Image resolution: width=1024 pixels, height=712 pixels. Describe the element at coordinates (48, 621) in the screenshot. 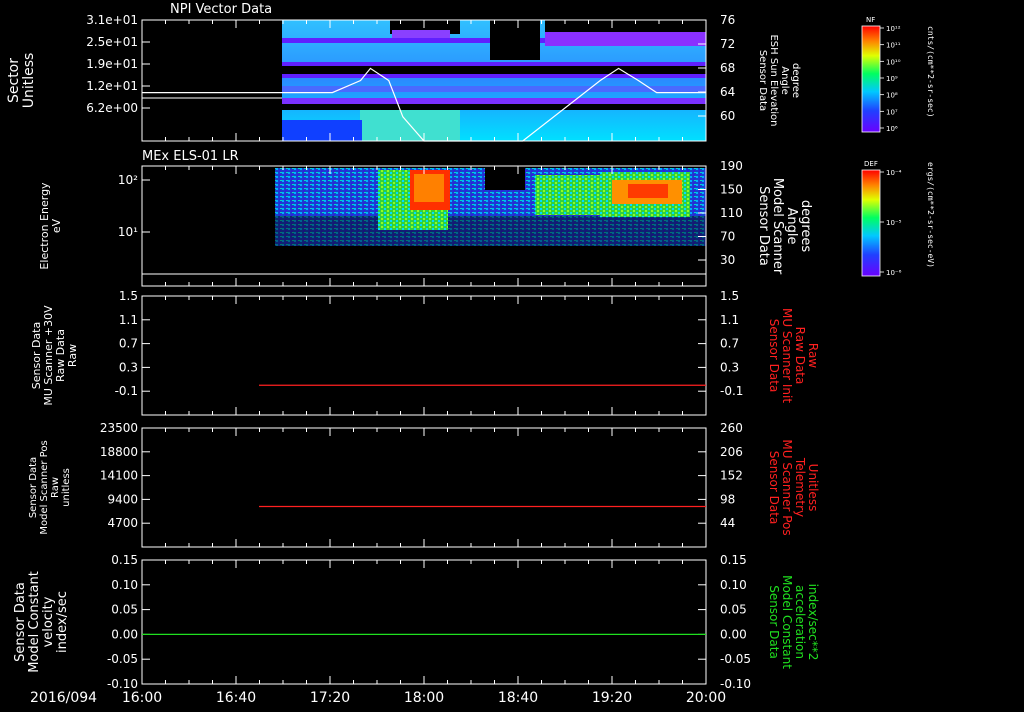

I see `y-axis-label-line: velocity` at that location.